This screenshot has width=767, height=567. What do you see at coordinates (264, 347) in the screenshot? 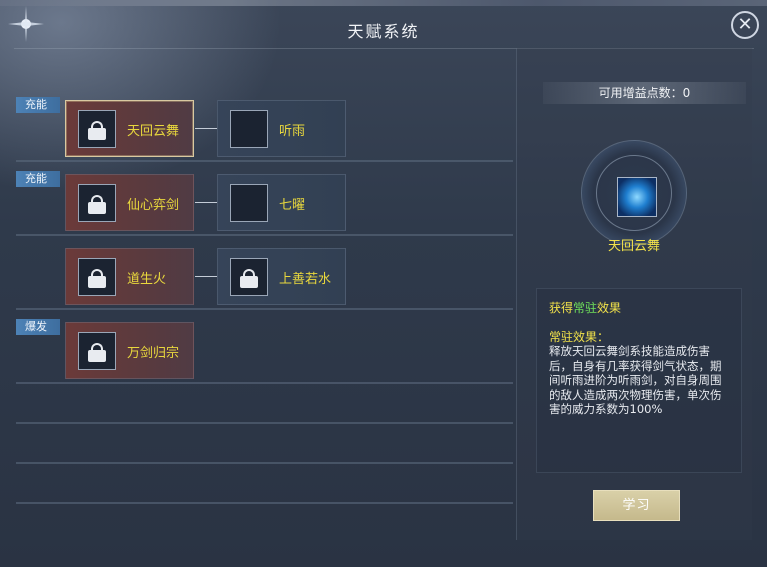
I see `talent-row-4: 爆发 万剑归宗` at bounding box center [264, 347].